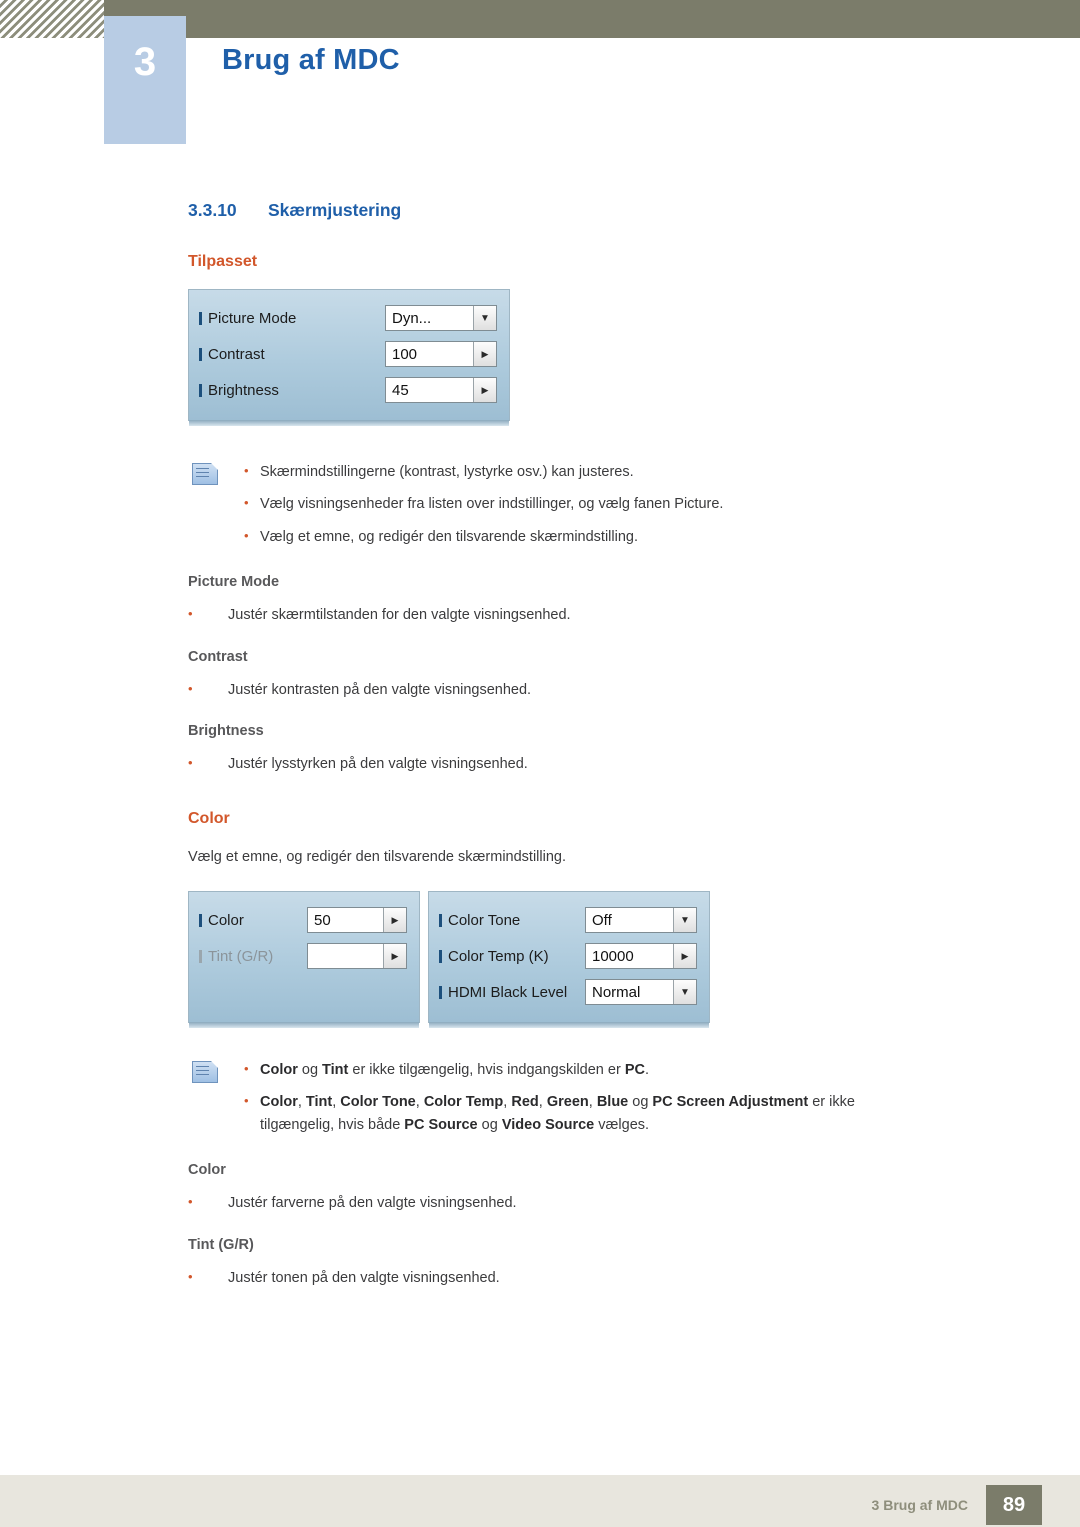 This screenshot has height=1527, width=1080. I want to click on color-tone-dropdown: Off ▼, so click(641, 920).